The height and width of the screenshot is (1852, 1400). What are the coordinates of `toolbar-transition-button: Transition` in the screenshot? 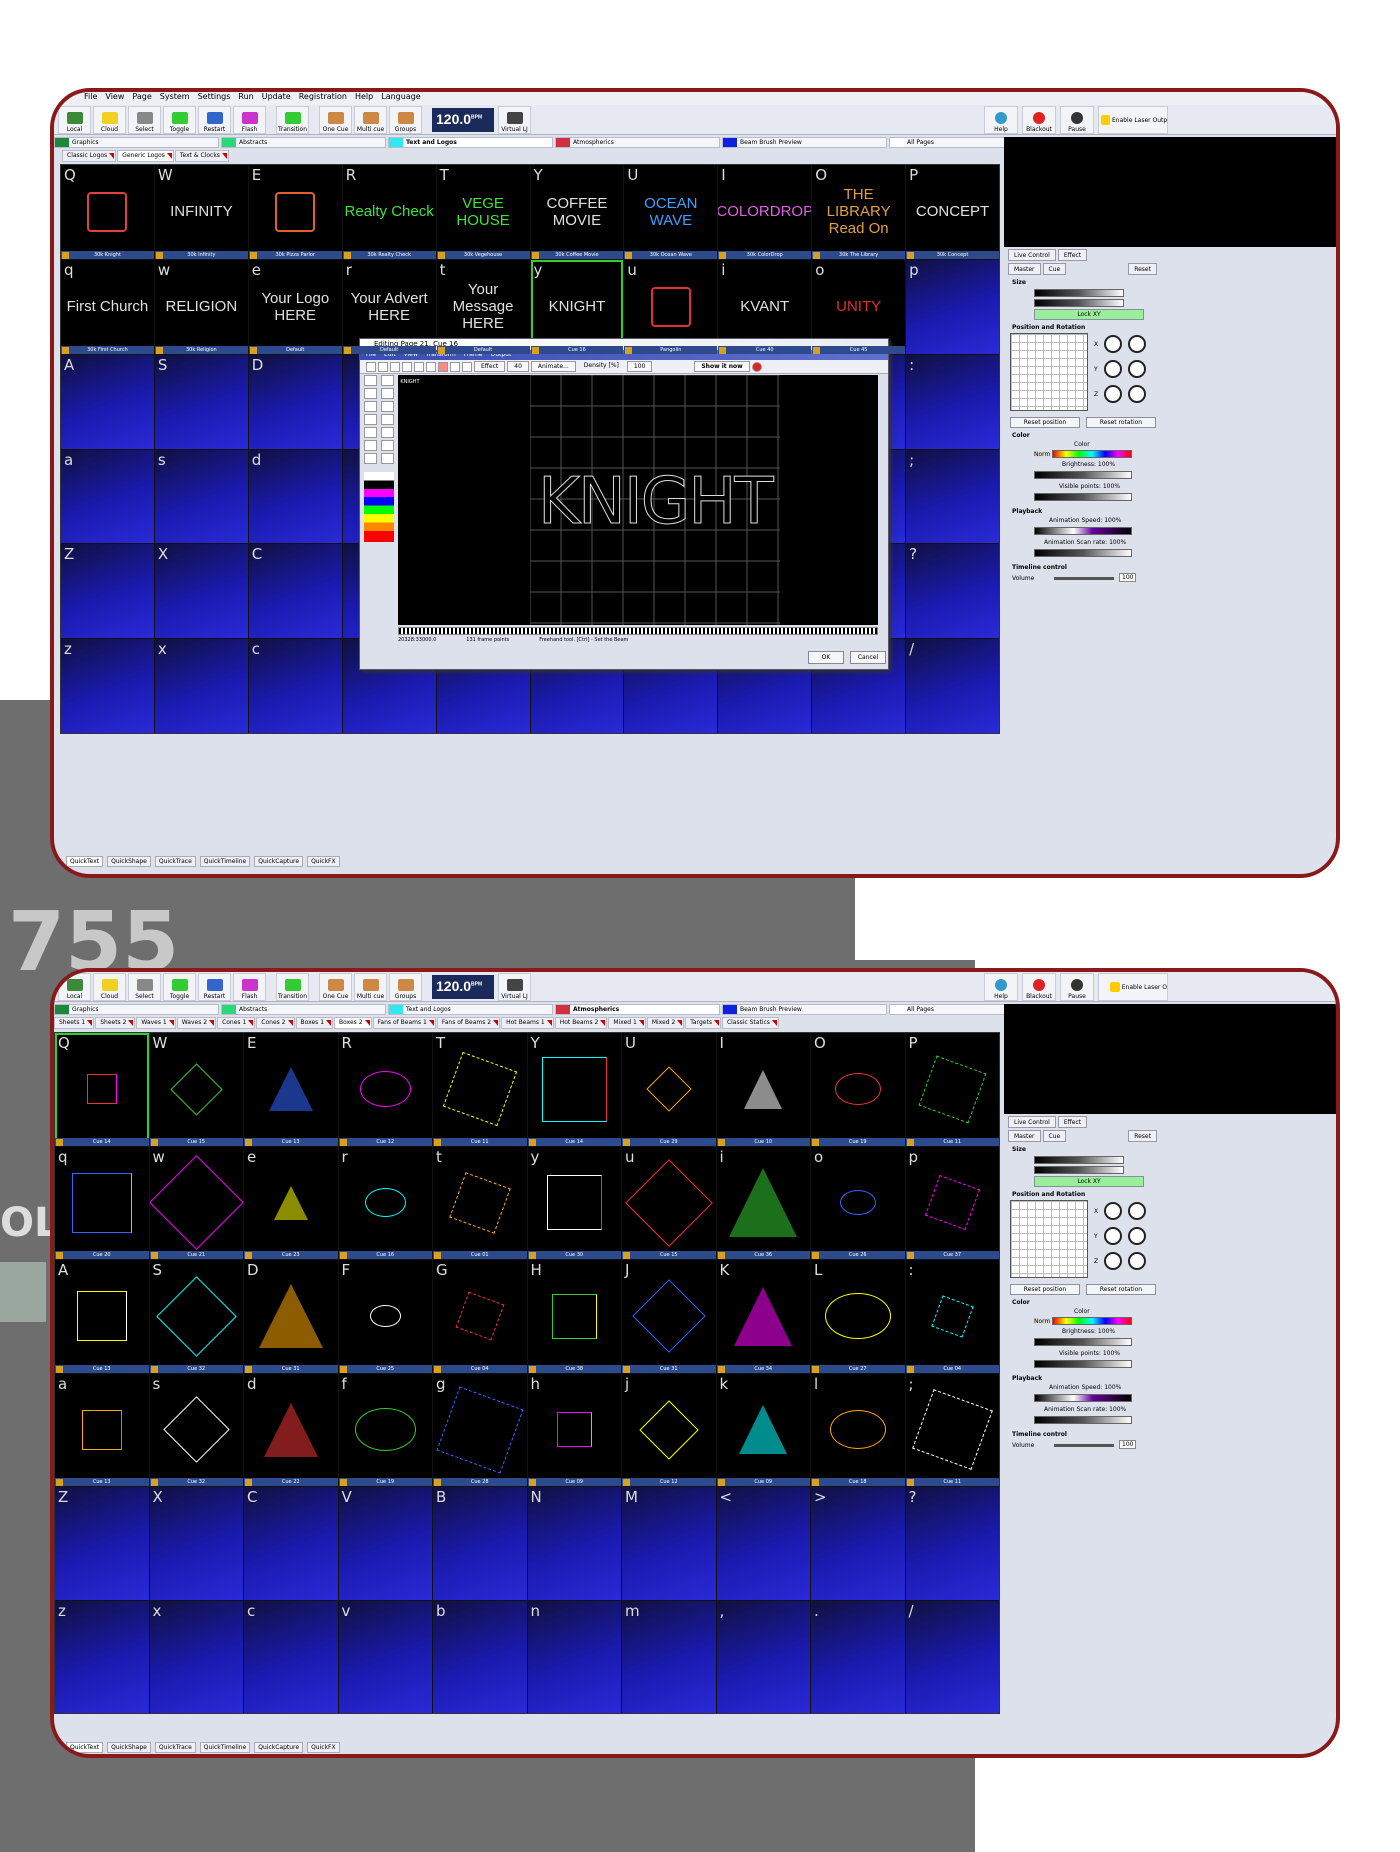 It's located at (292, 987).